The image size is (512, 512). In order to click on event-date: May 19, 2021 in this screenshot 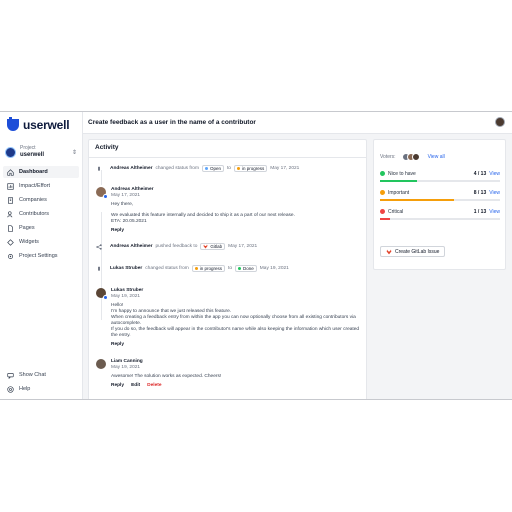, I will do `click(274, 268)`.